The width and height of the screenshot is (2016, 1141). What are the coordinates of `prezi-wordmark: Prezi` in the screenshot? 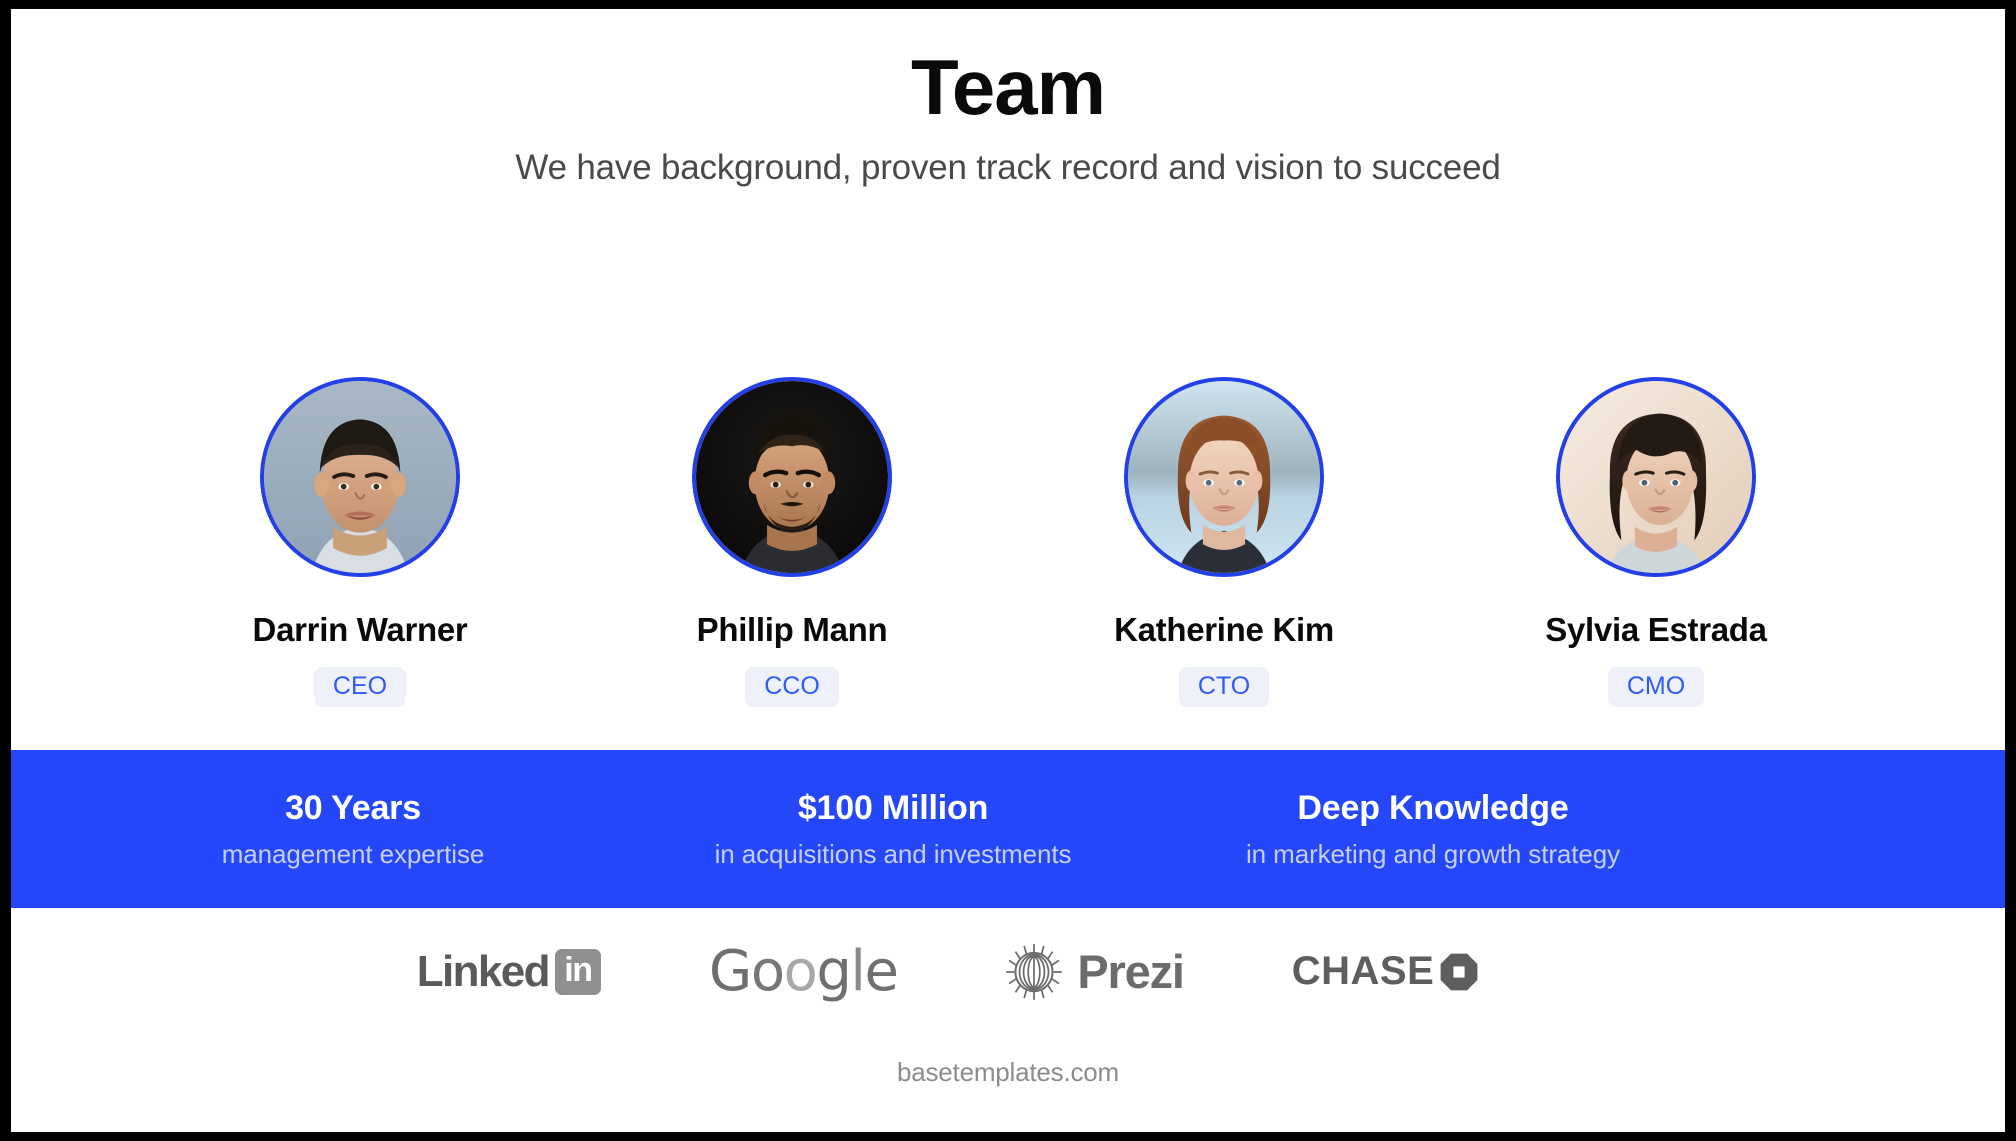 It's located at (1131, 971).